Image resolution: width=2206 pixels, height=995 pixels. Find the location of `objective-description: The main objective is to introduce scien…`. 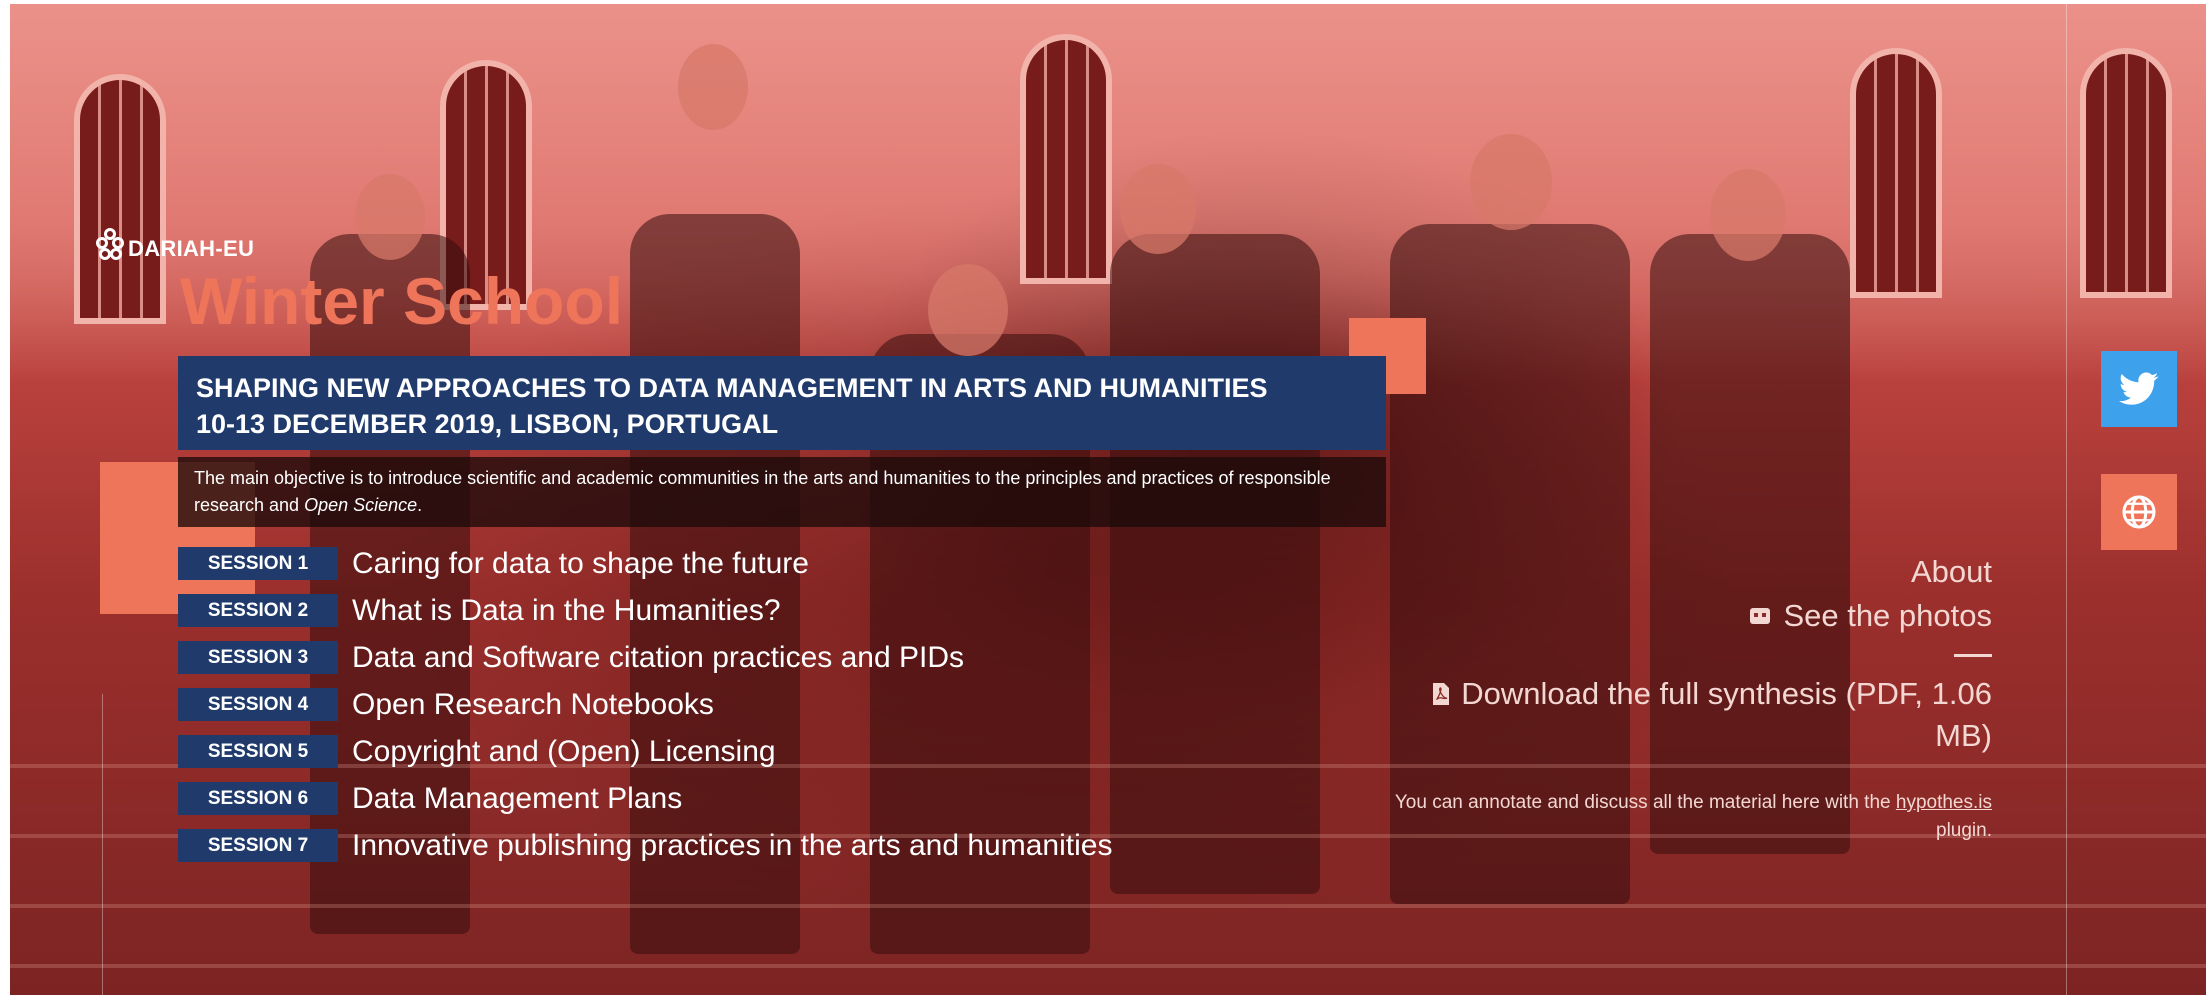

objective-description: The main objective is to introduce scien… is located at coordinates (782, 492).